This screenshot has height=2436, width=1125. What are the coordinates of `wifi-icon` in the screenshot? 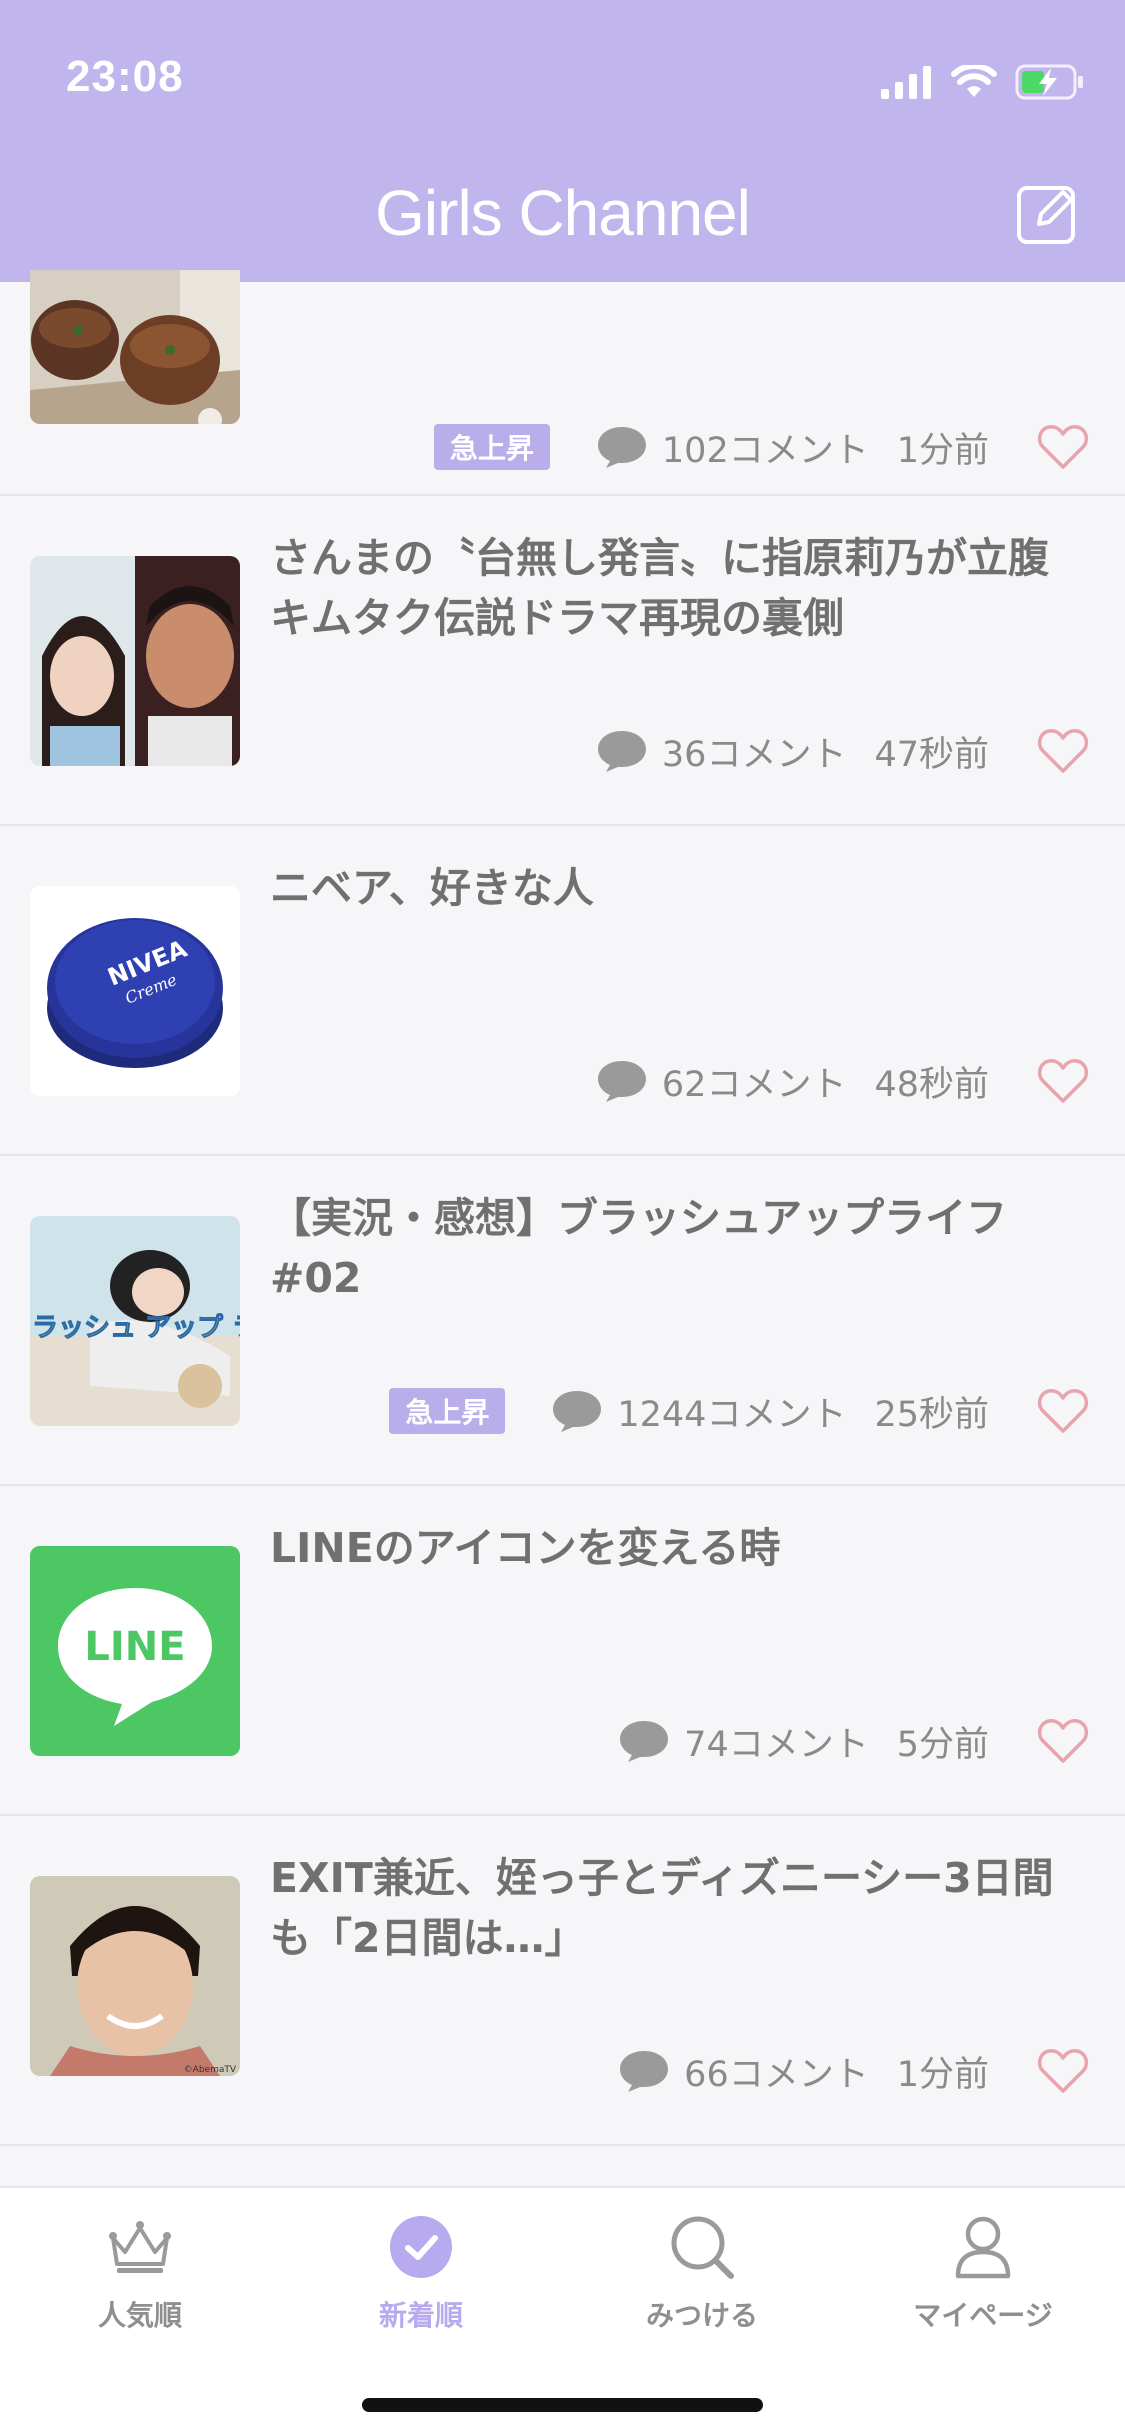 It's located at (974, 81).